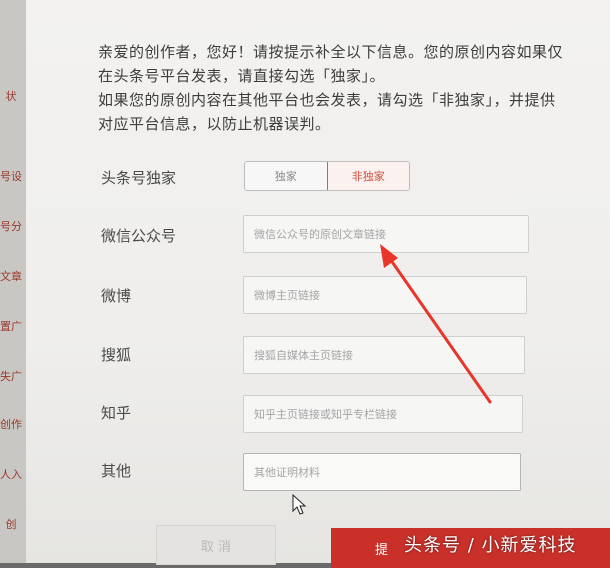 The height and width of the screenshot is (568, 610). I want to click on annotation-arrow-icon, so click(436, 324).